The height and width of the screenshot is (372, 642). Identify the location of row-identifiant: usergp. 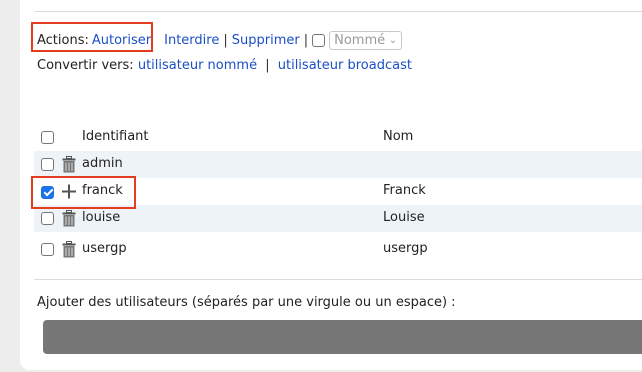
(104, 248).